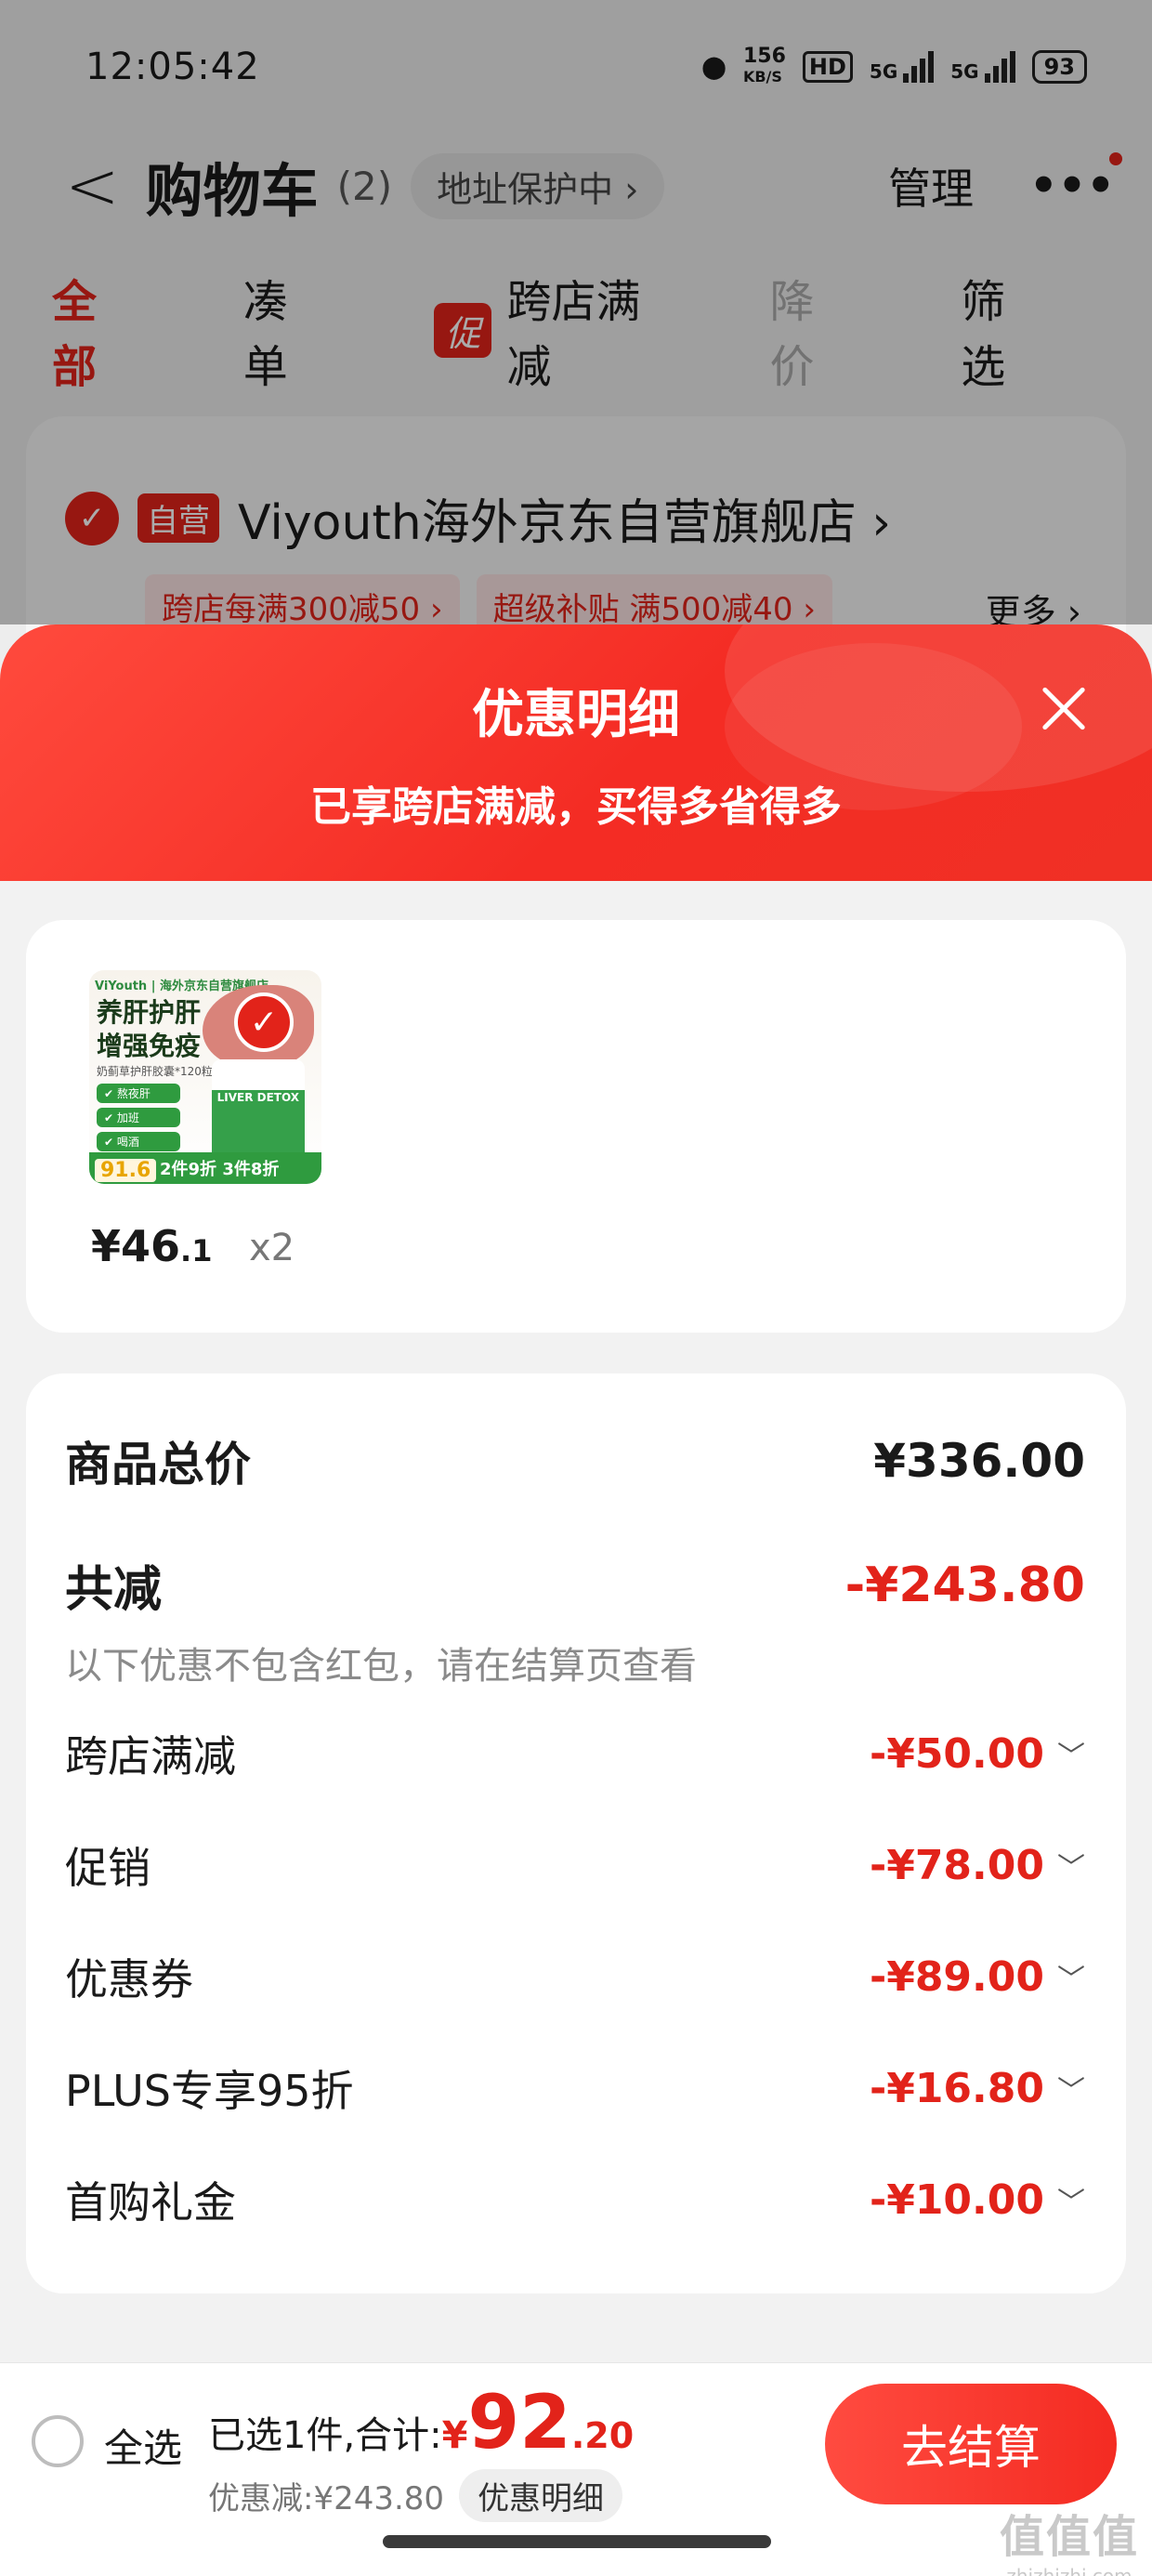 This screenshot has height=2576, width=1152. Describe the element at coordinates (232, 191) in the screenshot. I see `page-title: 购物车` at that location.